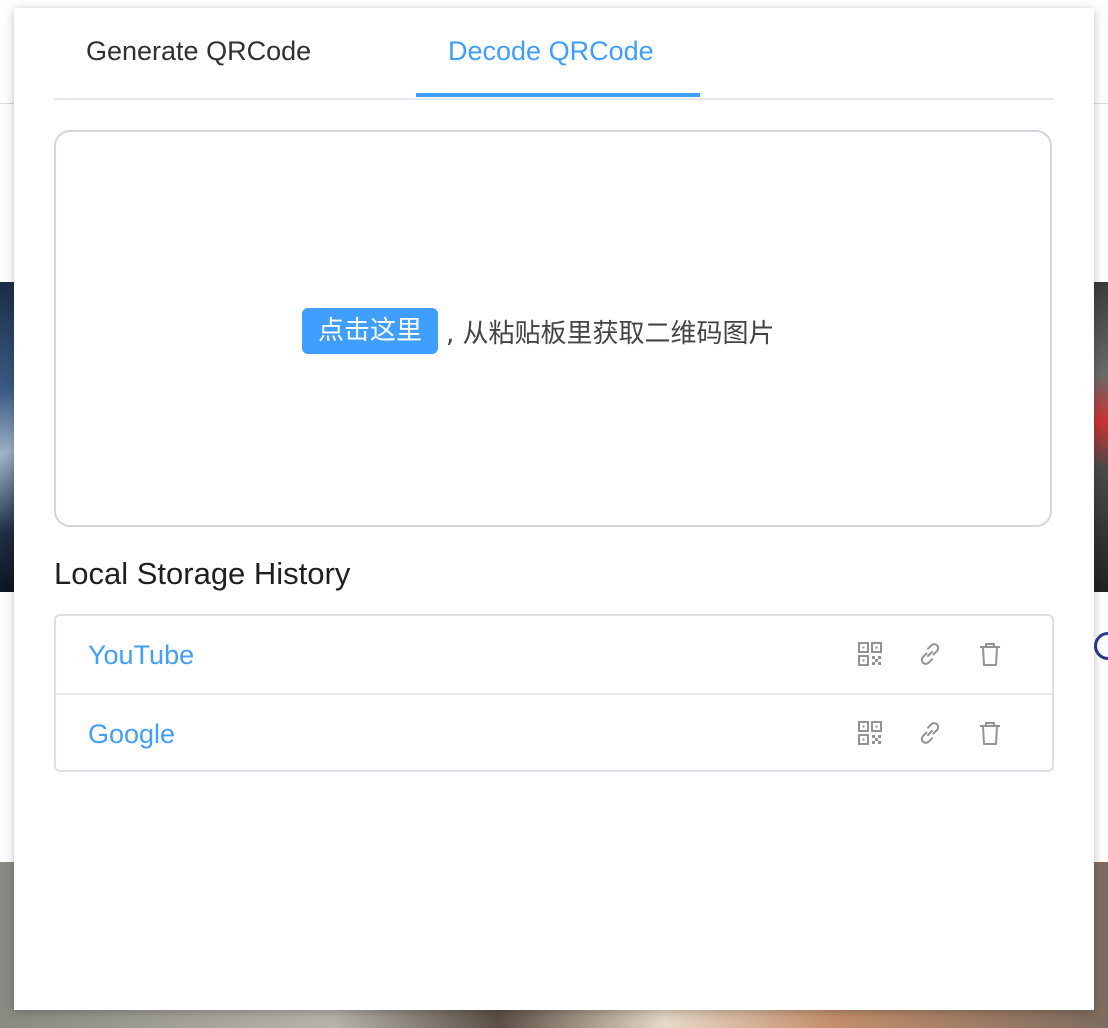  What do you see at coordinates (610, 333) in the screenshot?
I see `paste-hint-text: , 从粘贴板里获取二维码图片` at bounding box center [610, 333].